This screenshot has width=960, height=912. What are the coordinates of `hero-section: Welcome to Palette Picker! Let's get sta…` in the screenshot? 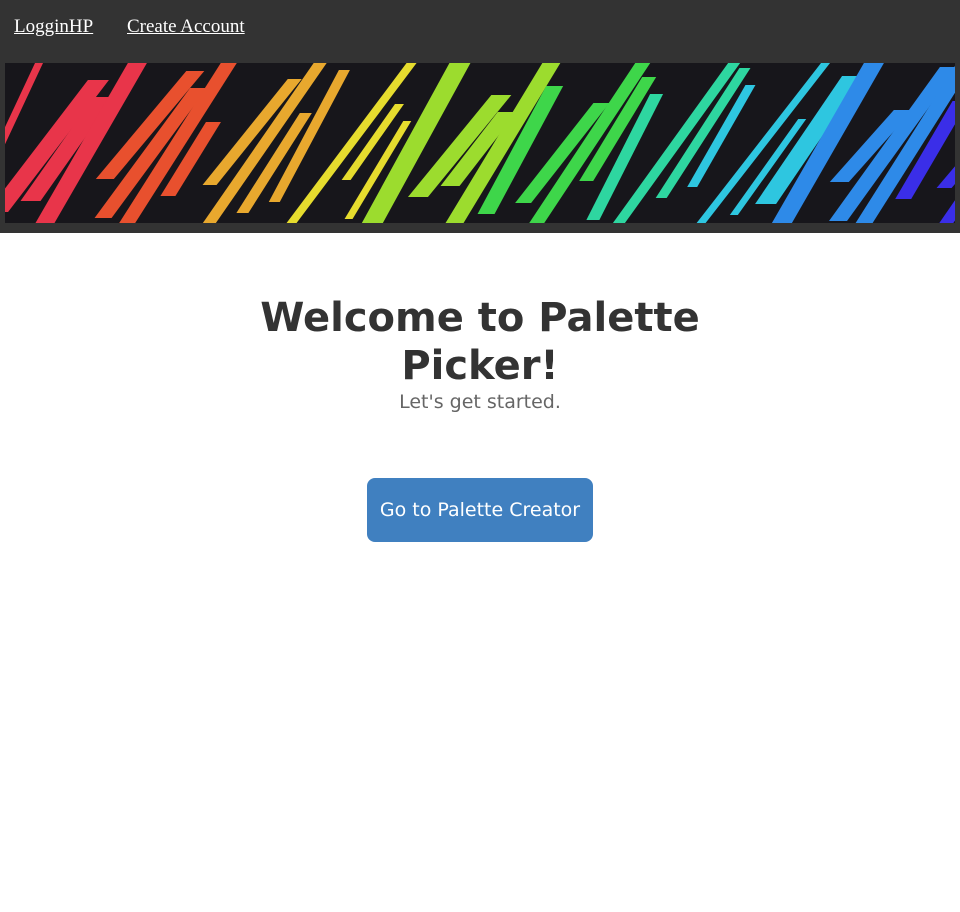 It's located at (480, 354).